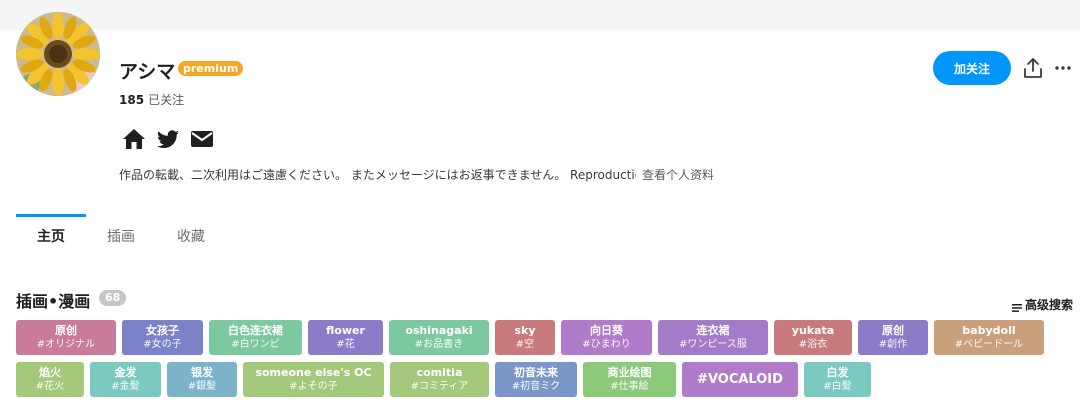 The image size is (1080, 413). I want to click on section-title: 插画•漫画, so click(53, 301).